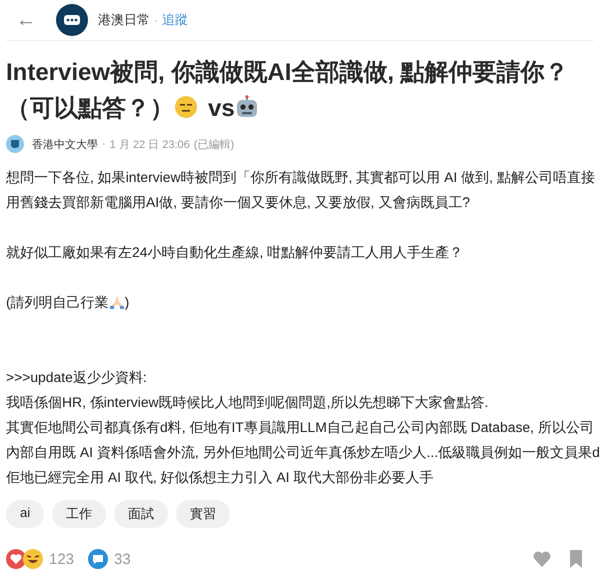 The image size is (600, 583). What do you see at coordinates (124, 20) in the screenshot?
I see `community-name: 港澳日常` at bounding box center [124, 20].